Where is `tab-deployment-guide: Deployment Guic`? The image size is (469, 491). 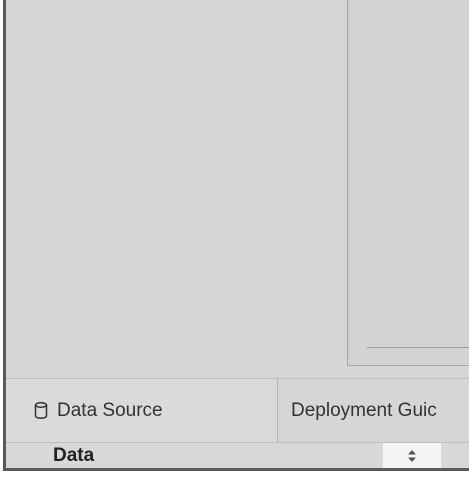 tab-deployment-guide: Deployment Guic is located at coordinates (373, 410).